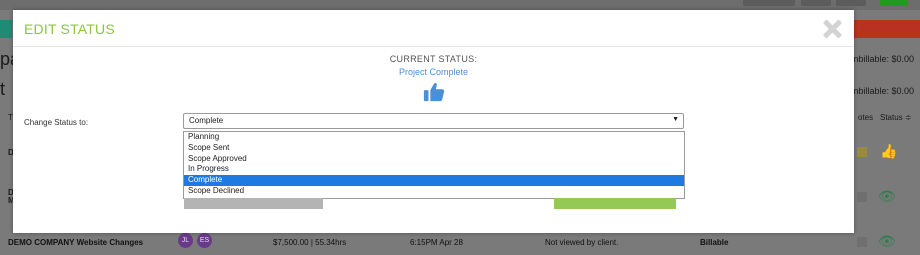 This screenshot has width=920, height=255. What do you see at coordinates (434, 191) in the screenshot?
I see `status-option-scope-declined: Scope Declined` at bounding box center [434, 191].